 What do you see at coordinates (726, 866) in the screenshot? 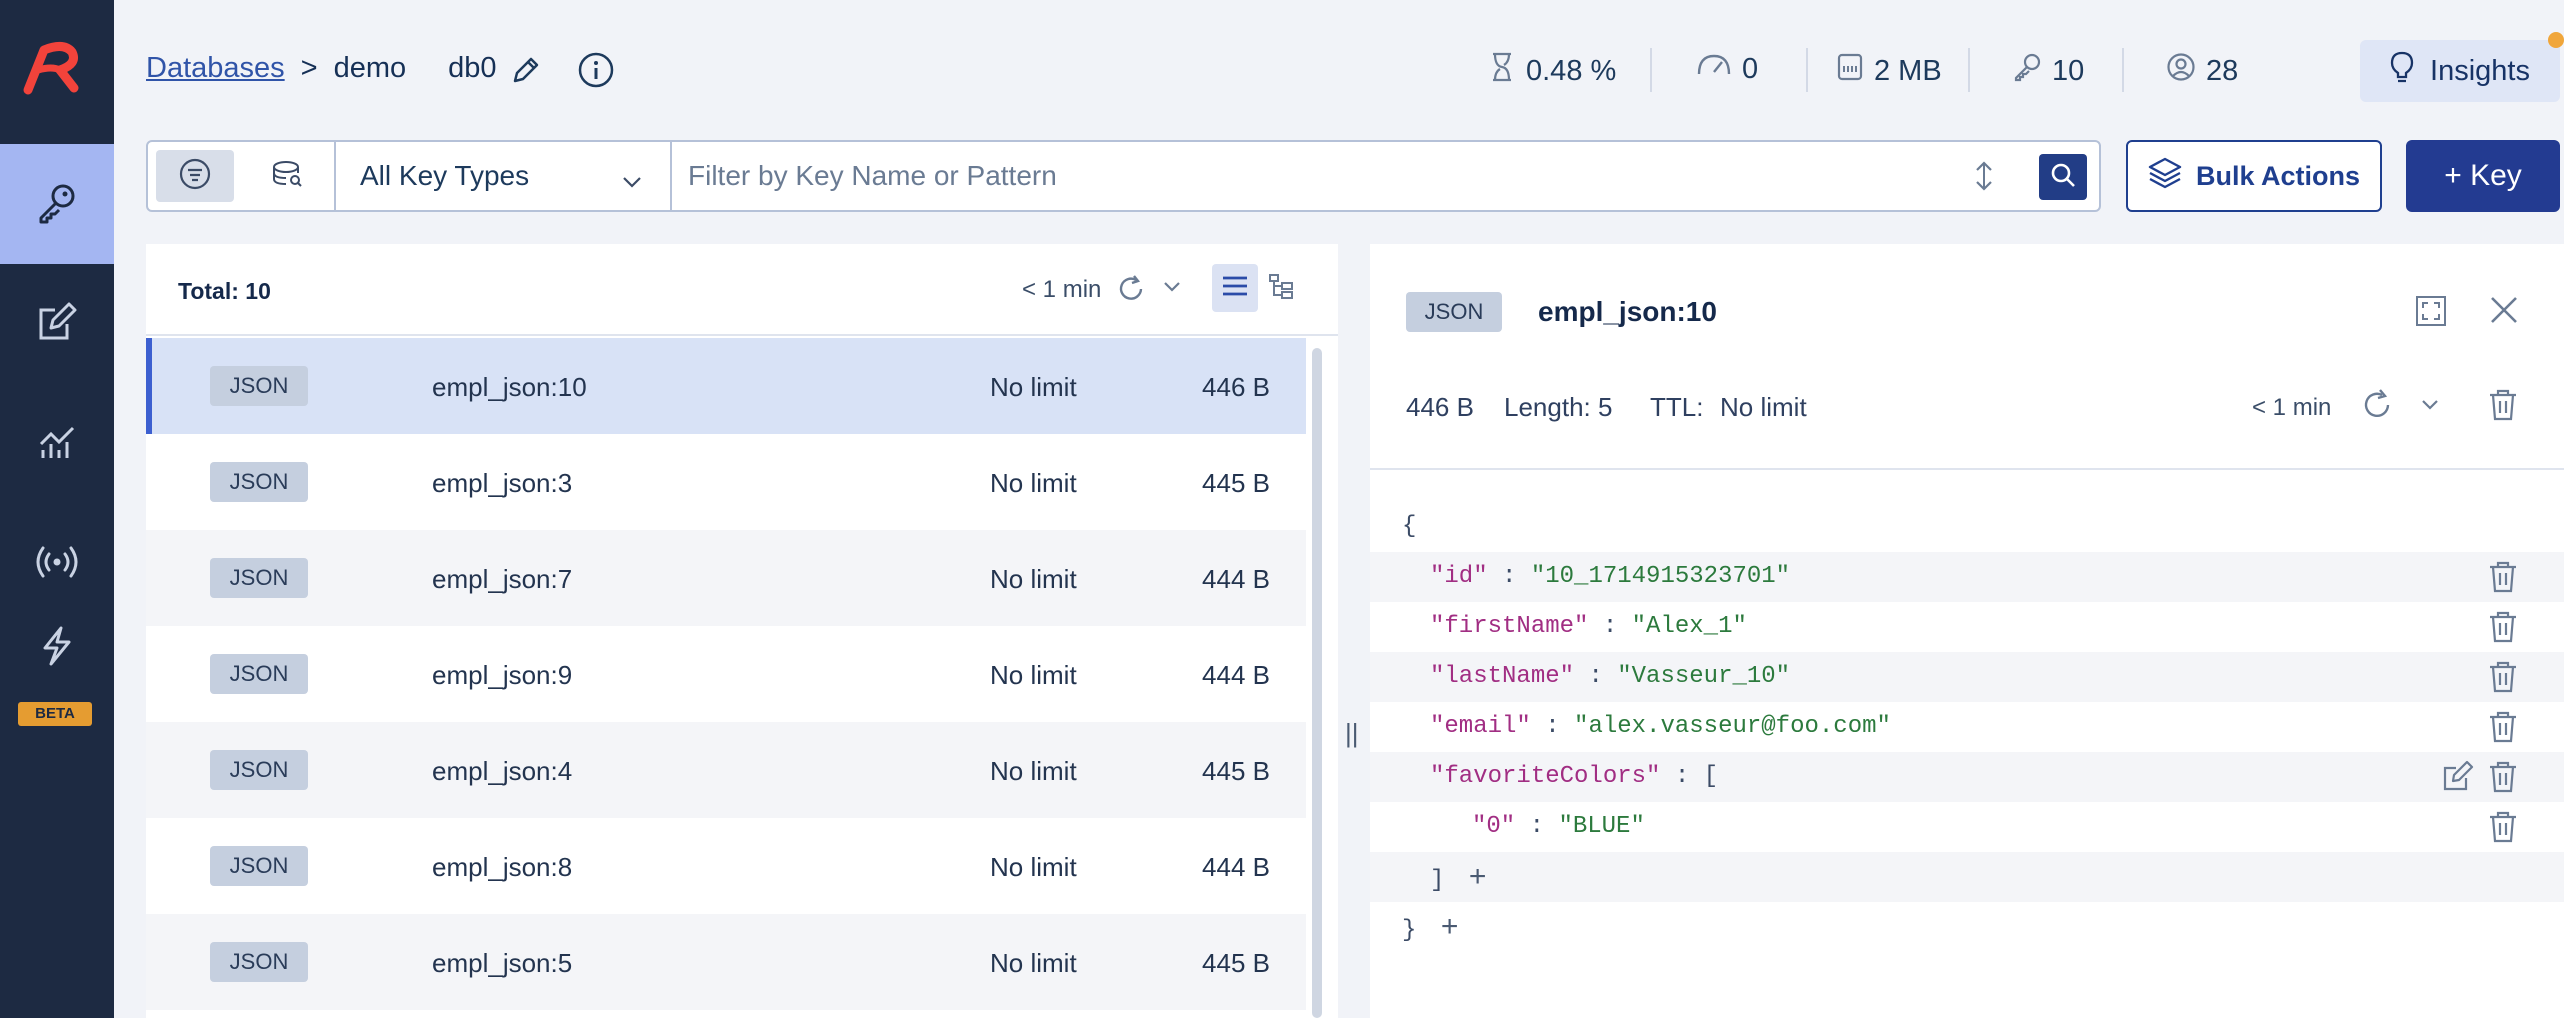
I see `table-row: JSON empl_json:8 No limit 444 B` at bounding box center [726, 866].